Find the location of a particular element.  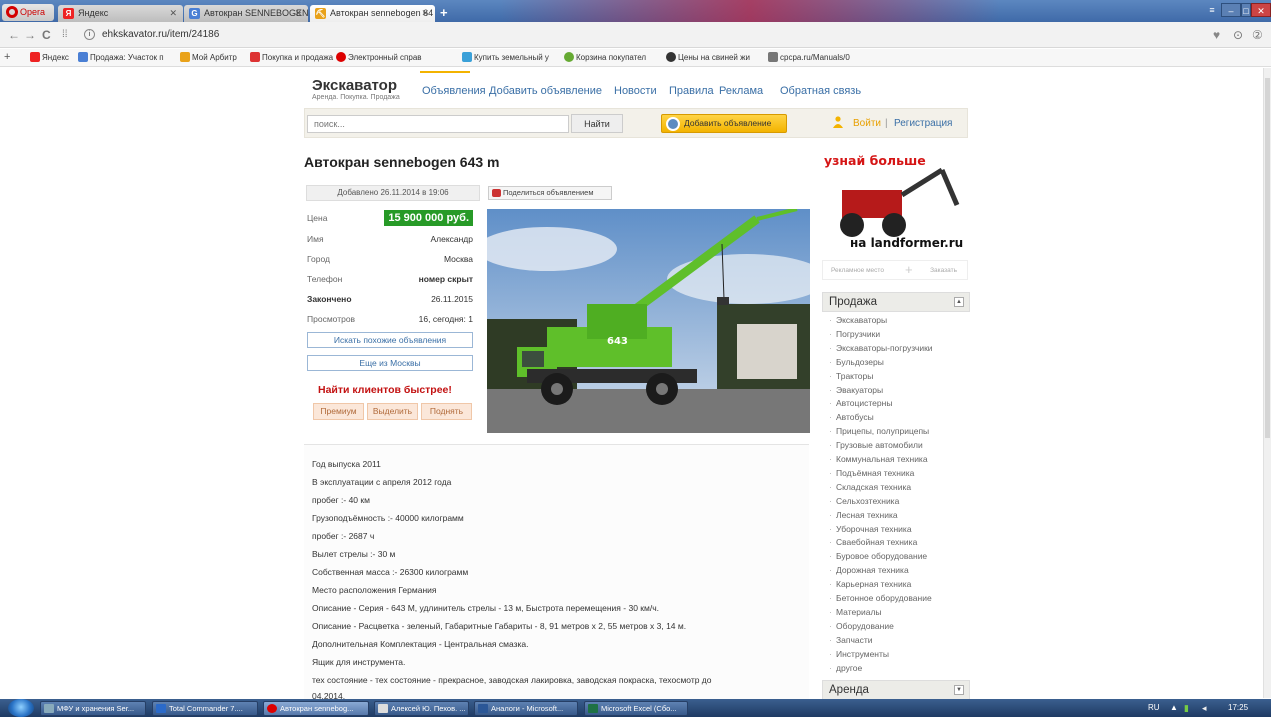

category-link: Дорожная техника is located at coordinates (869, 570).